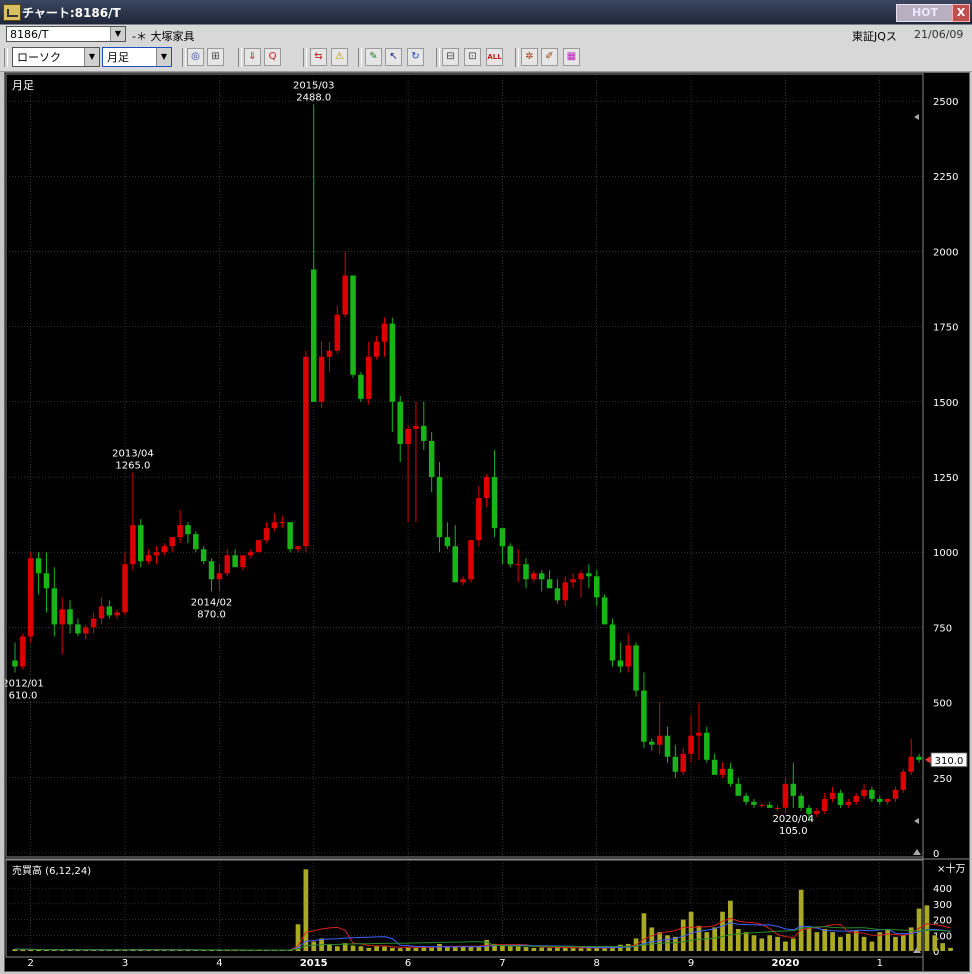 The image size is (972, 974). What do you see at coordinates (945, 102) in the screenshot?
I see `y-tick-label: 2500` at bounding box center [945, 102].